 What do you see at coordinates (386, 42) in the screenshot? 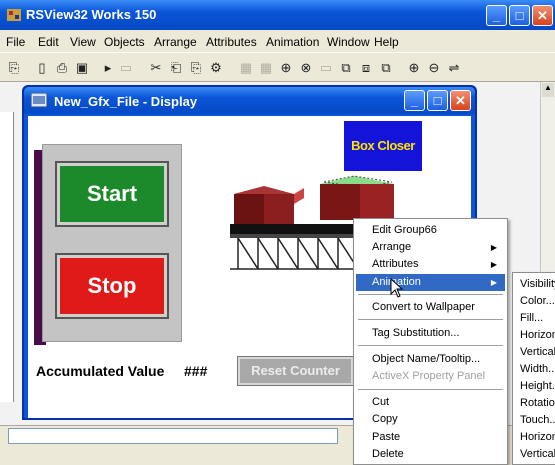
I see `menu-help: Help` at bounding box center [386, 42].